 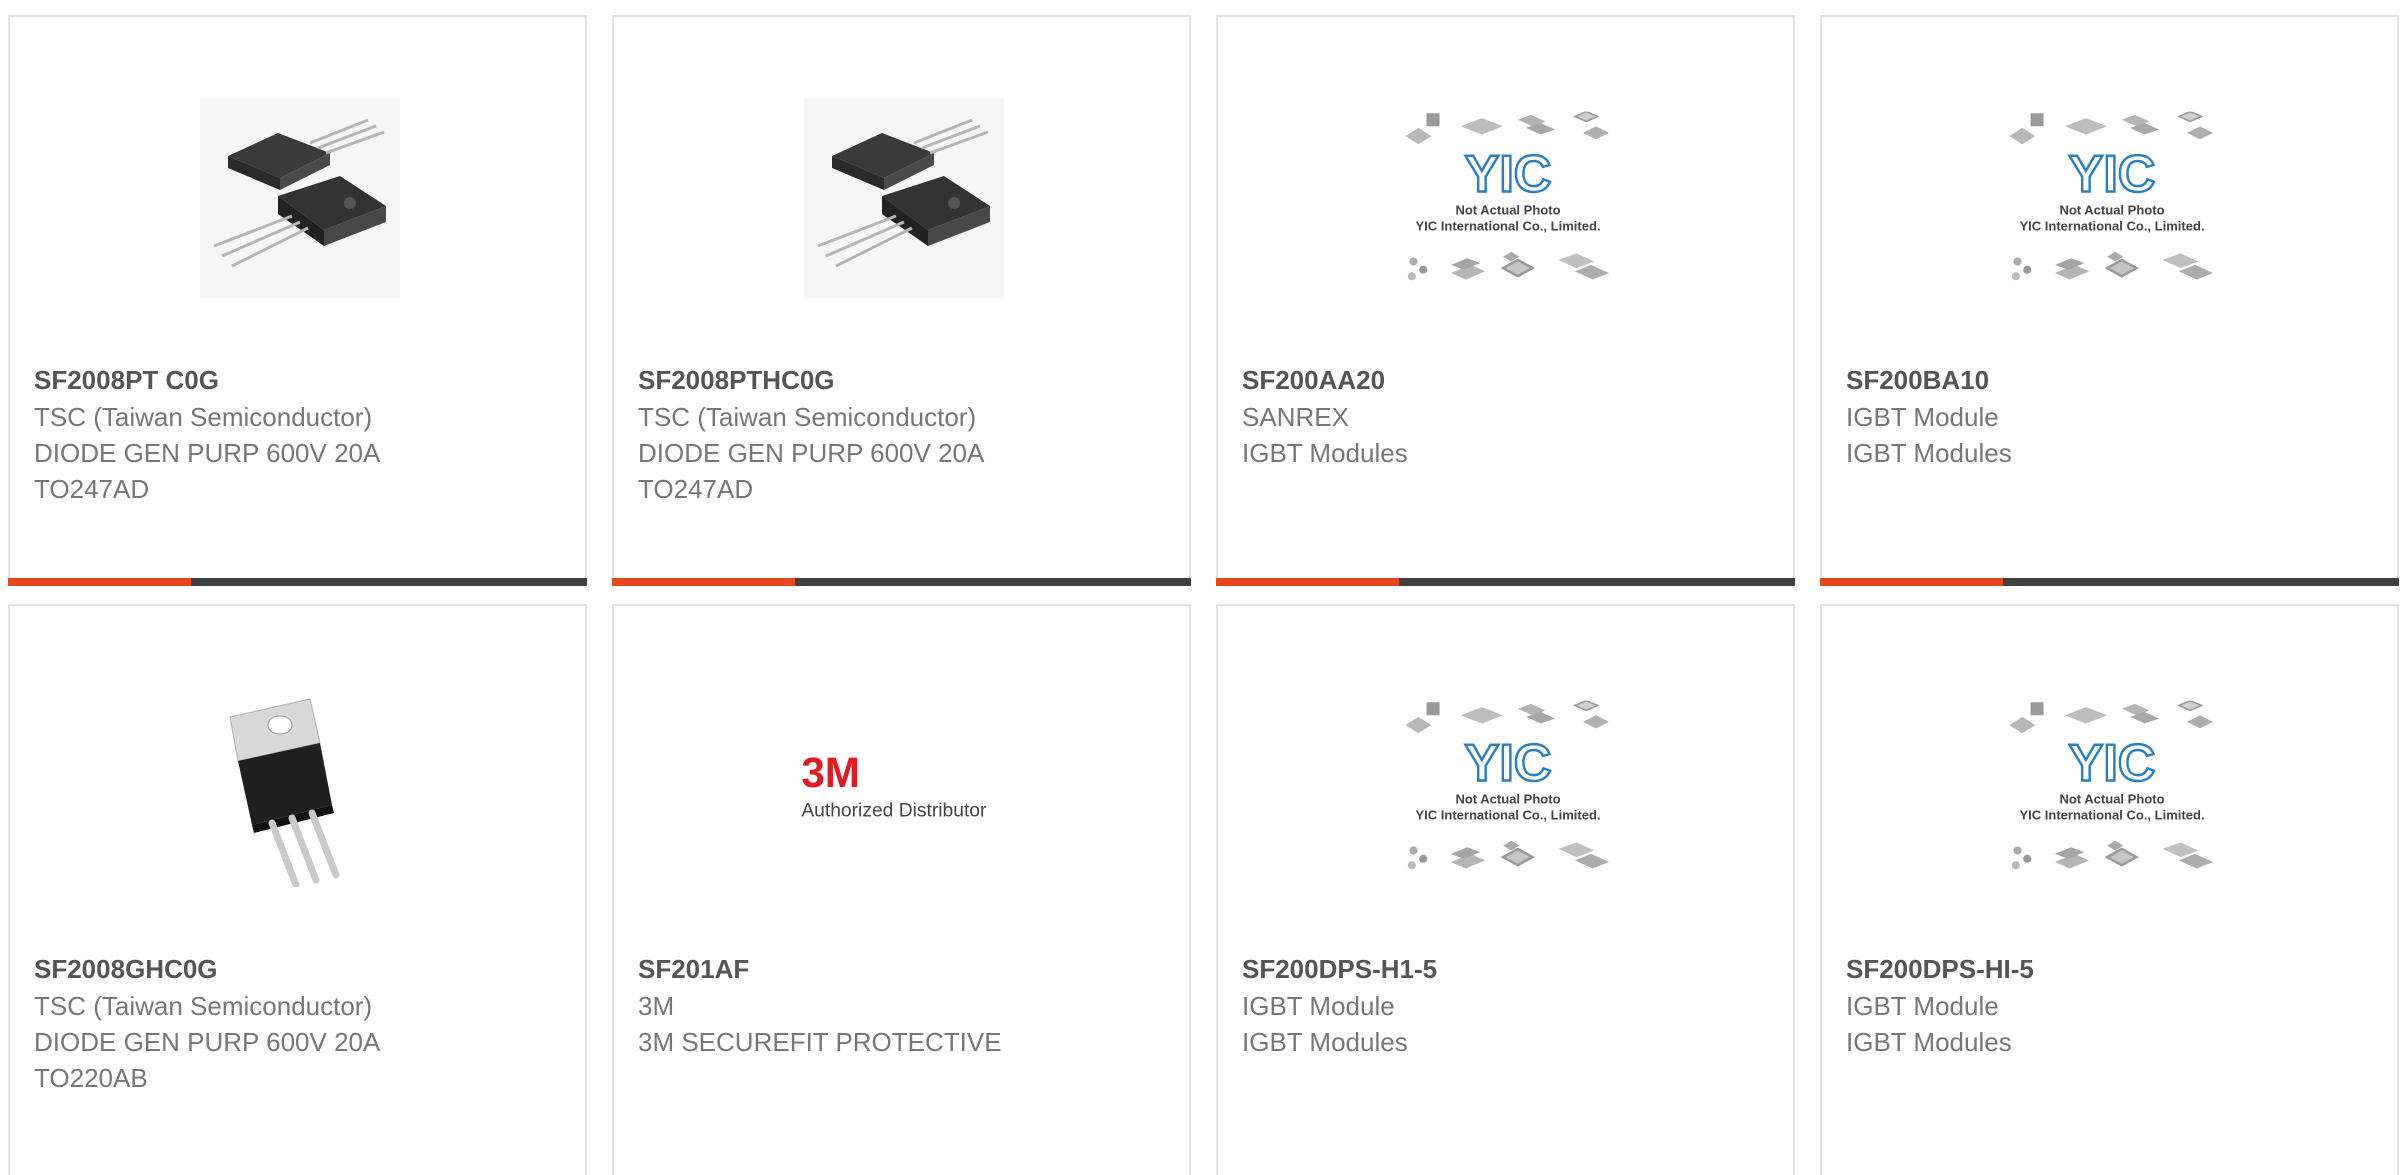 I want to click on part-number-link: SF2008PT C0G, so click(x=299, y=380).